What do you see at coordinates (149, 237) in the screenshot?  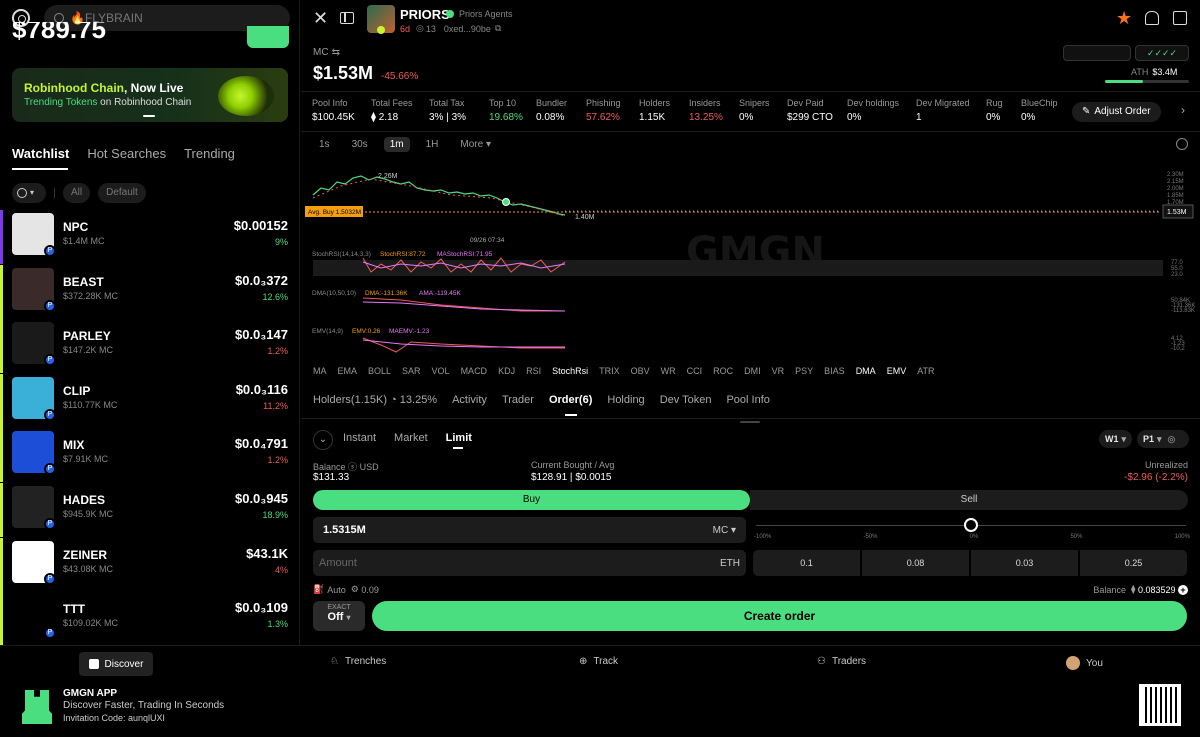 I see `watchlist-row: P NPC $1.4M MC $0.00152 9%` at bounding box center [149, 237].